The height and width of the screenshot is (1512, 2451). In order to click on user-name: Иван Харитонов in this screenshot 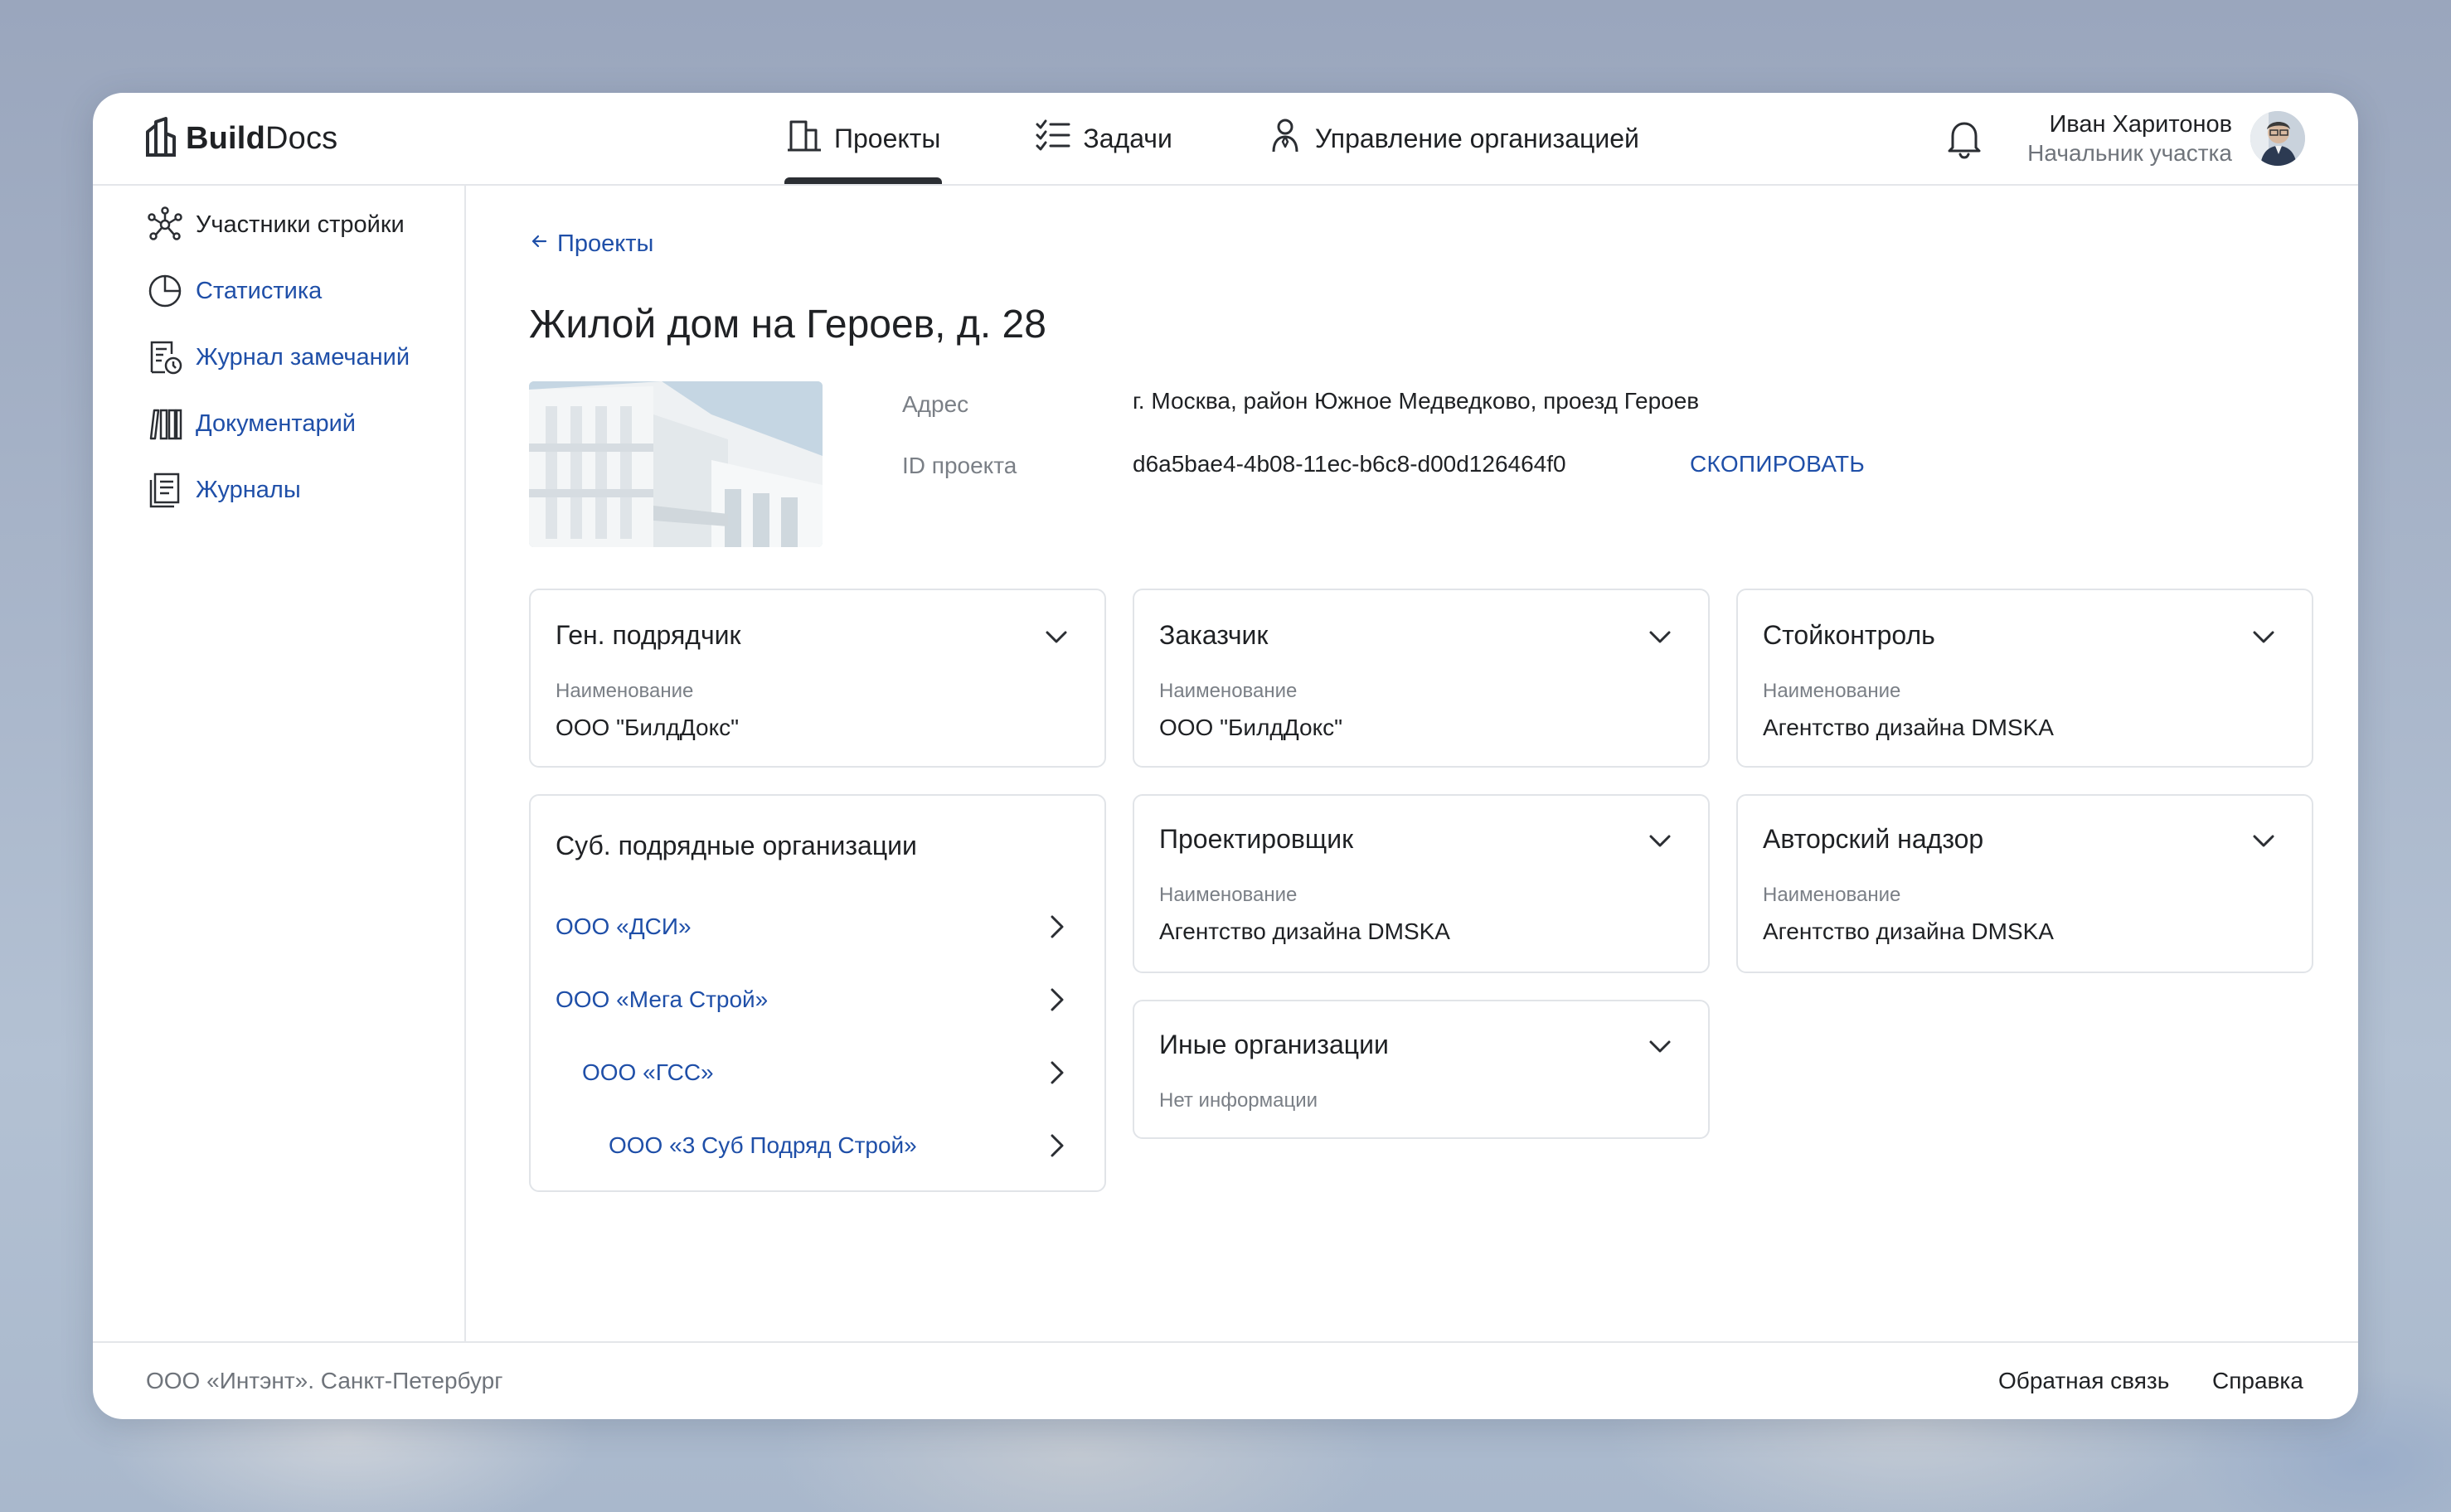, I will do `click(2140, 124)`.